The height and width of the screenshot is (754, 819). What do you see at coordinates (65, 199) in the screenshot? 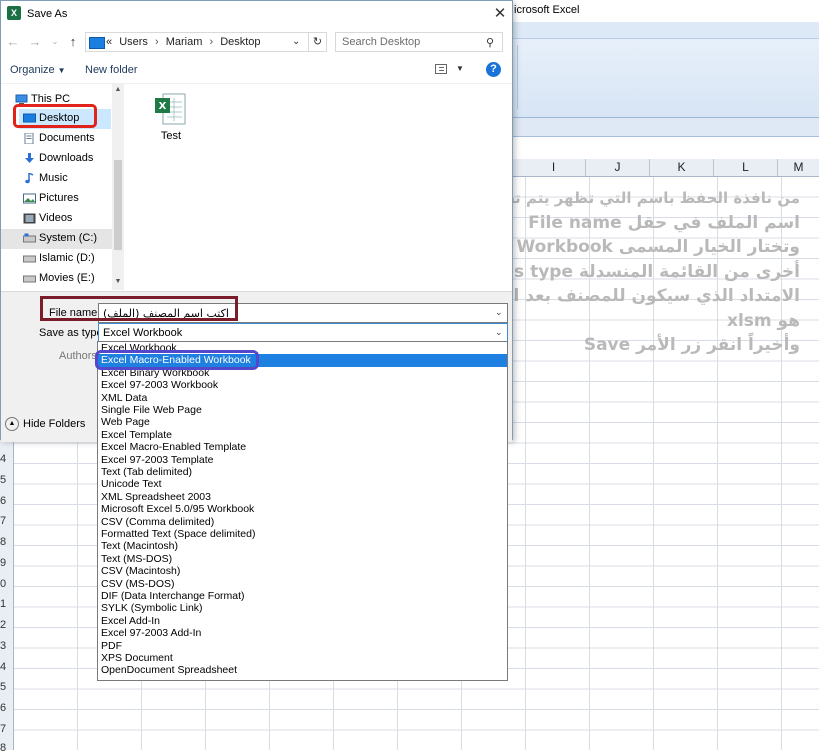
I see `nav-item-pictures: Pictures` at bounding box center [65, 199].